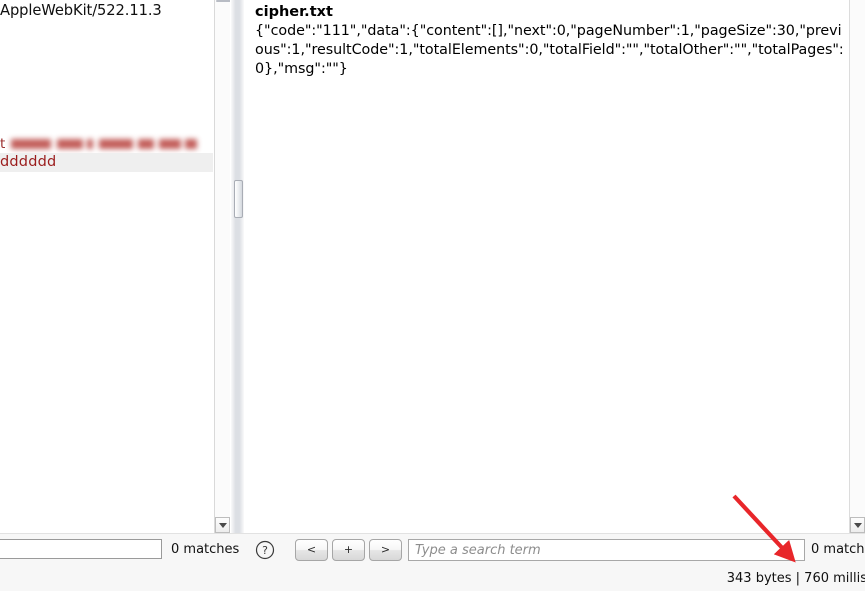 Image resolution: width=865 pixels, height=591 pixels. I want to click on left-matches-label: 0 matches, so click(205, 549).